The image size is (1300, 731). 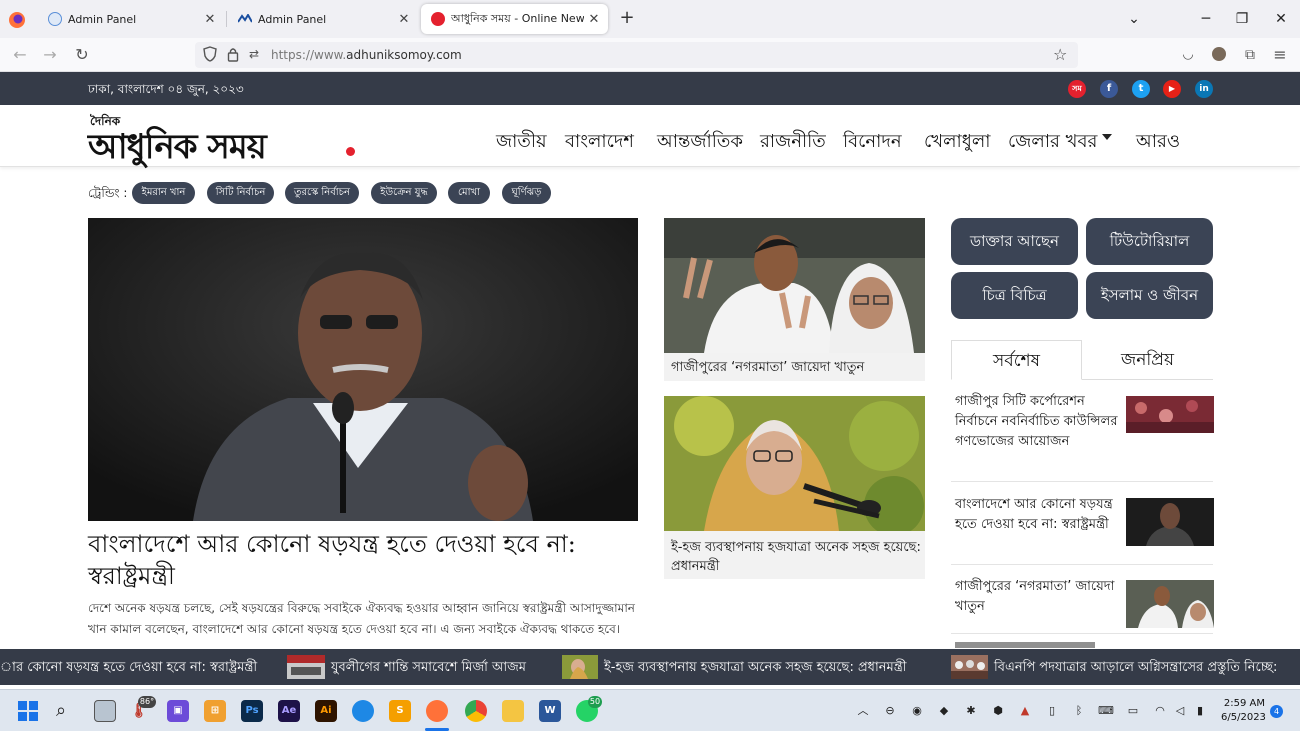 What do you see at coordinates (863, 711) in the screenshot?
I see `chevron-up-icon: ︿` at bounding box center [863, 711].